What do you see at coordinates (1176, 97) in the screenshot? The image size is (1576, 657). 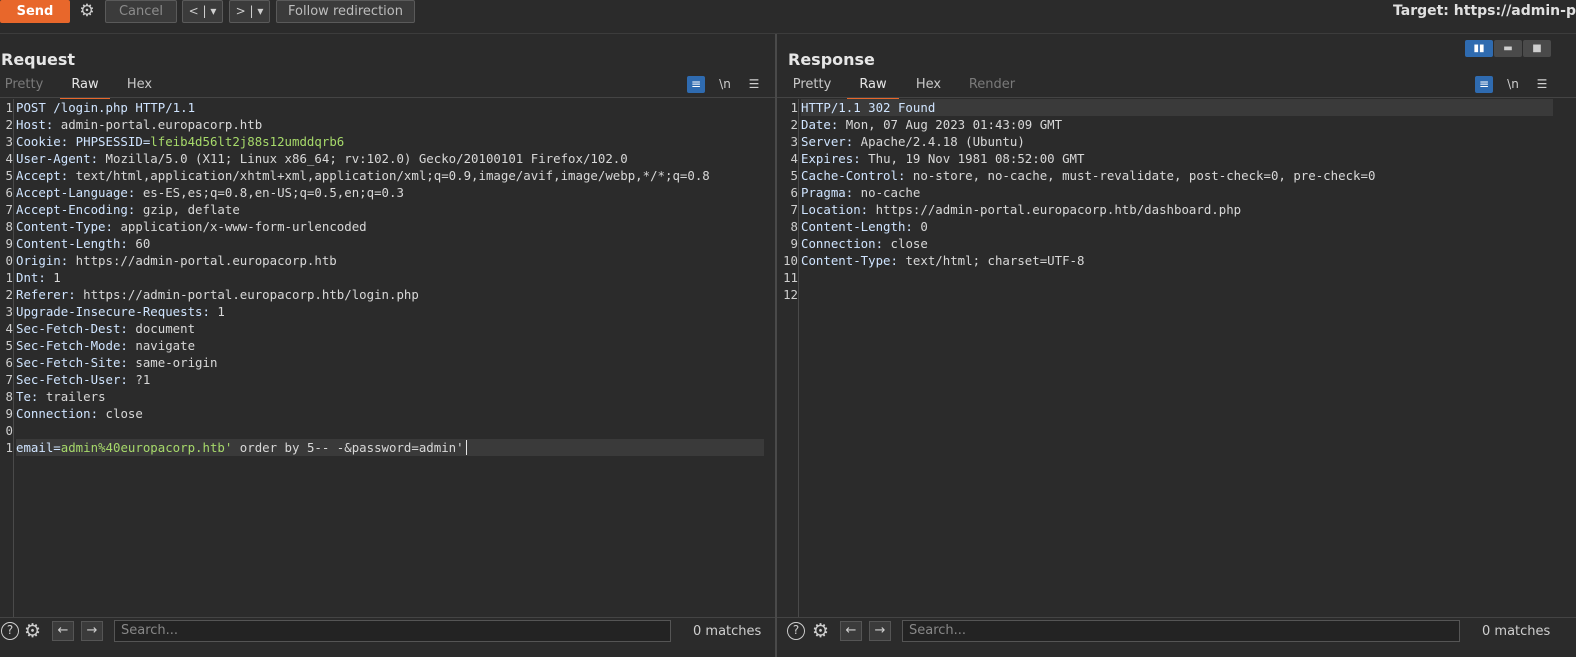 I see `tab-divider` at bounding box center [1176, 97].